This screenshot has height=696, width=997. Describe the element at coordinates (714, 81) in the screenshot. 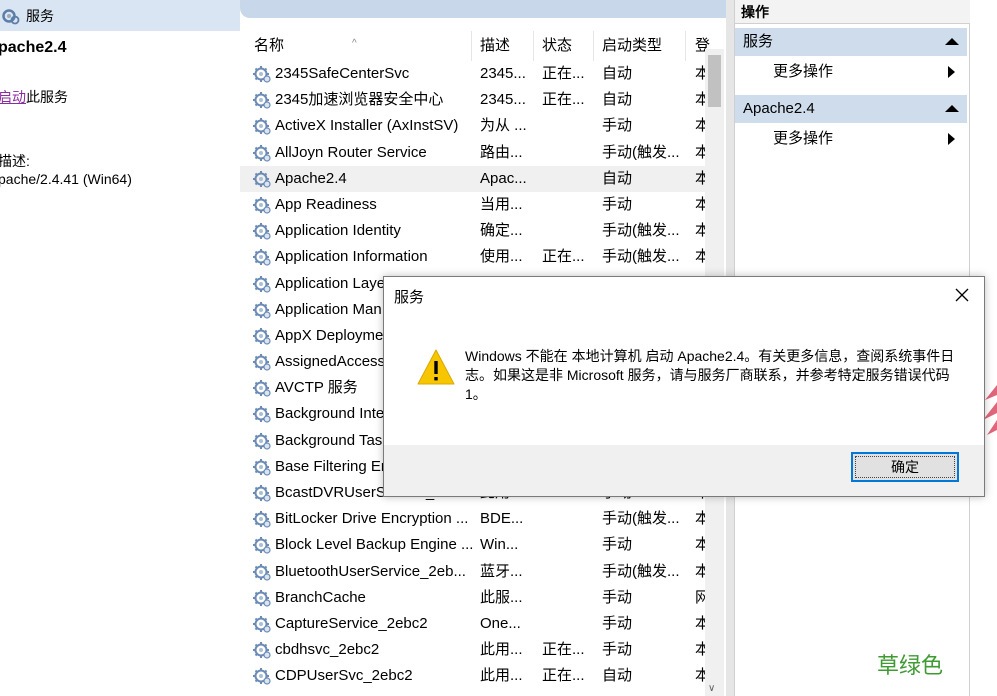

I see `scrollbar-thumb` at that location.